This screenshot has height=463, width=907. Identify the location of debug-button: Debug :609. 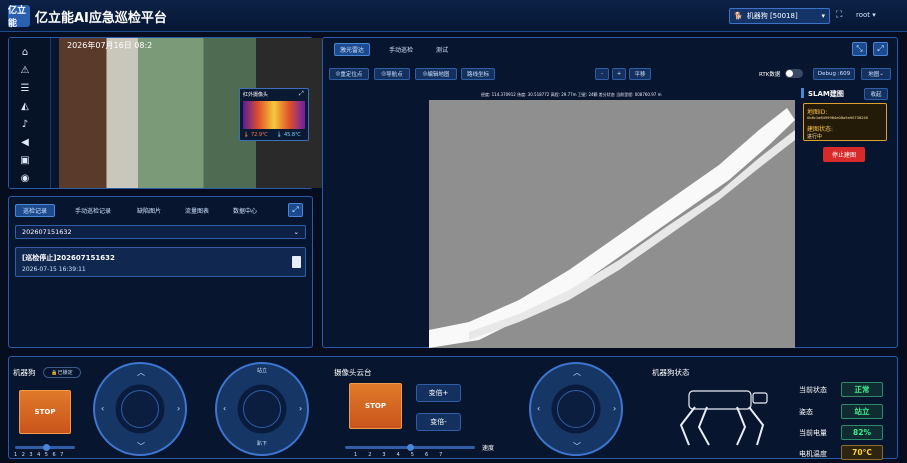
(834, 74).